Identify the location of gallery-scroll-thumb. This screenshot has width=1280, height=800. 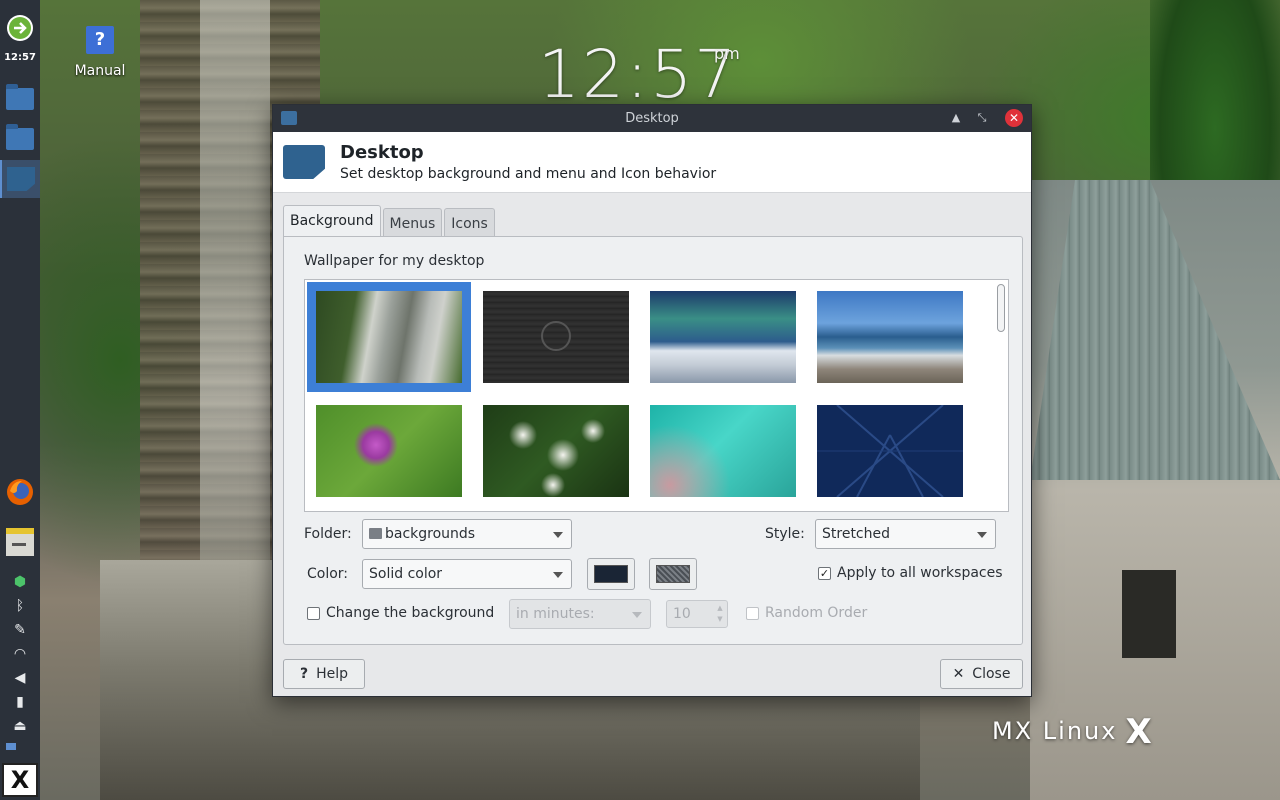
(1001, 308).